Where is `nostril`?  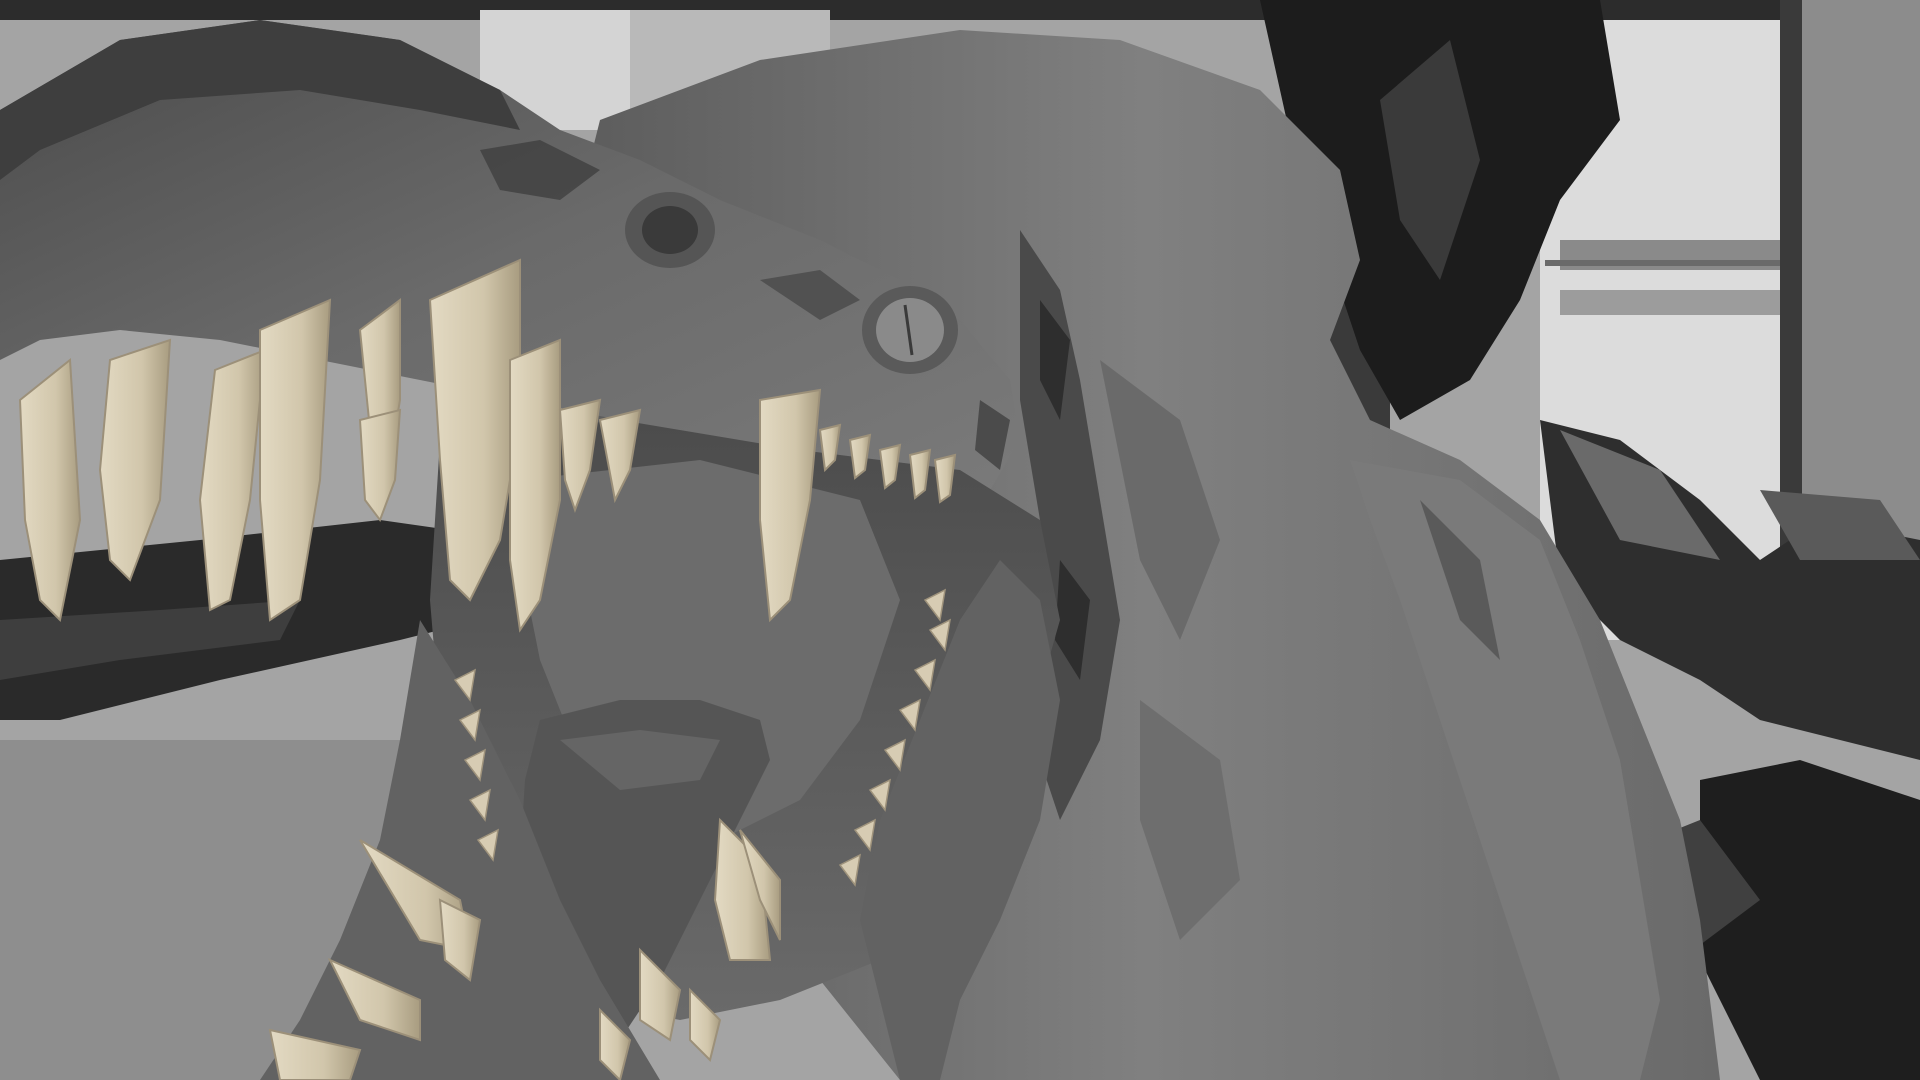
nostril is located at coordinates (670, 230).